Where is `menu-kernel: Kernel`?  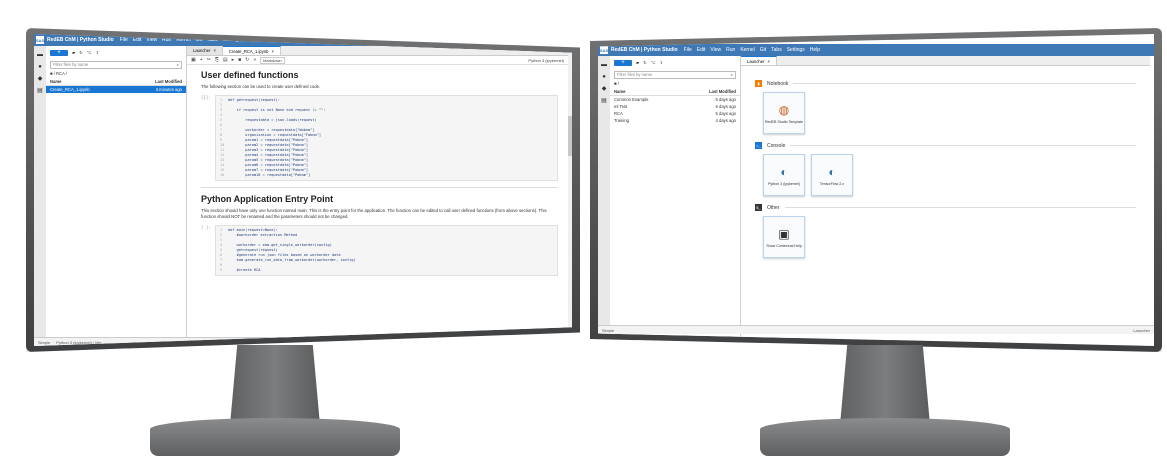
menu-kernel: Kernel is located at coordinates (747, 50).